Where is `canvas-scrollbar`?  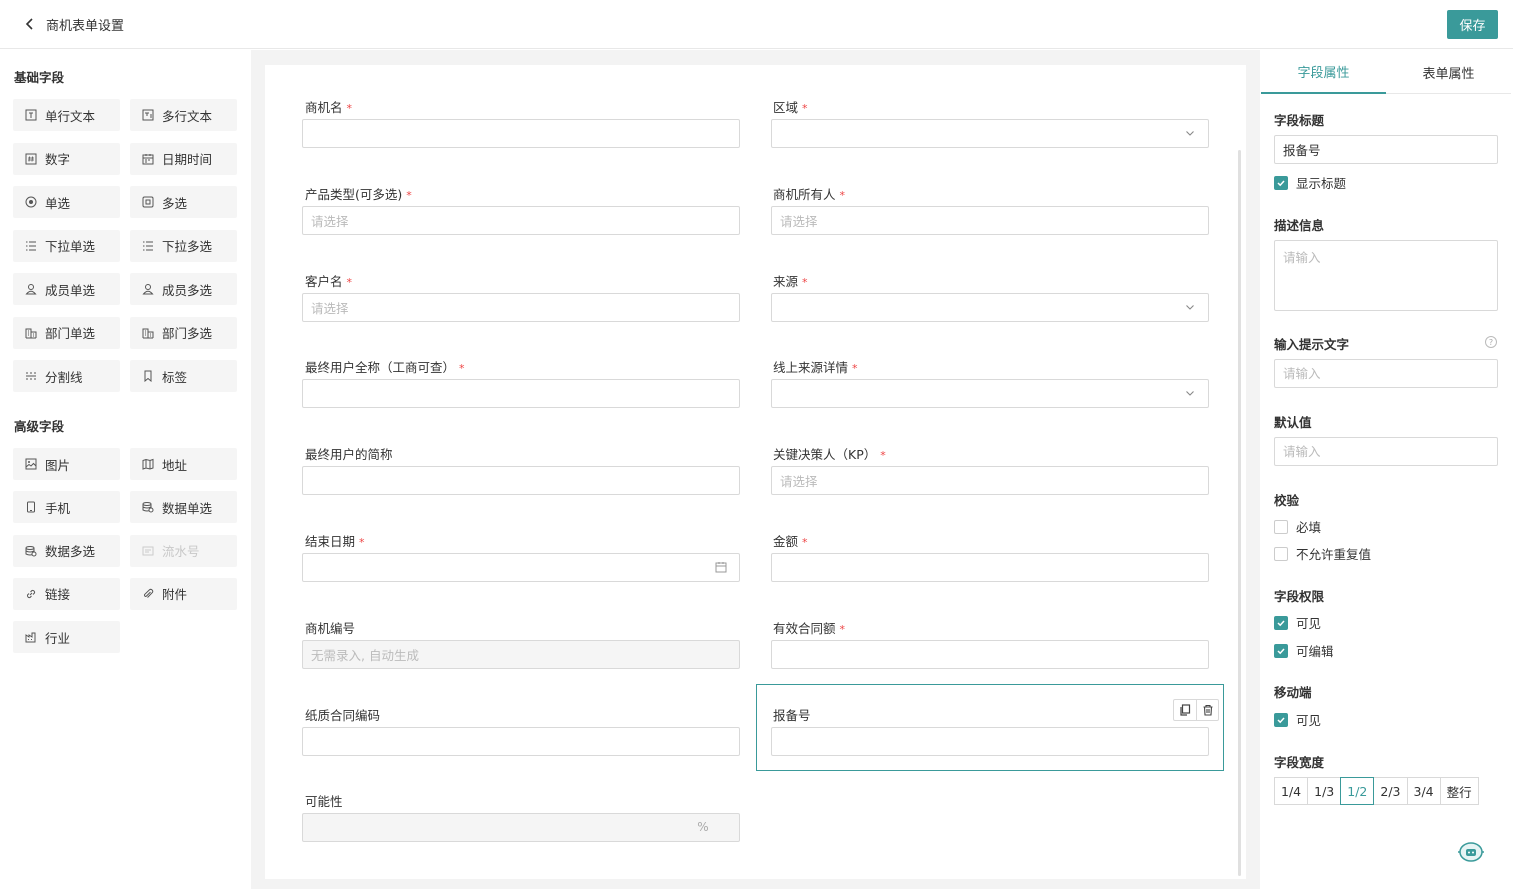
canvas-scrollbar is located at coordinates (1239, 513).